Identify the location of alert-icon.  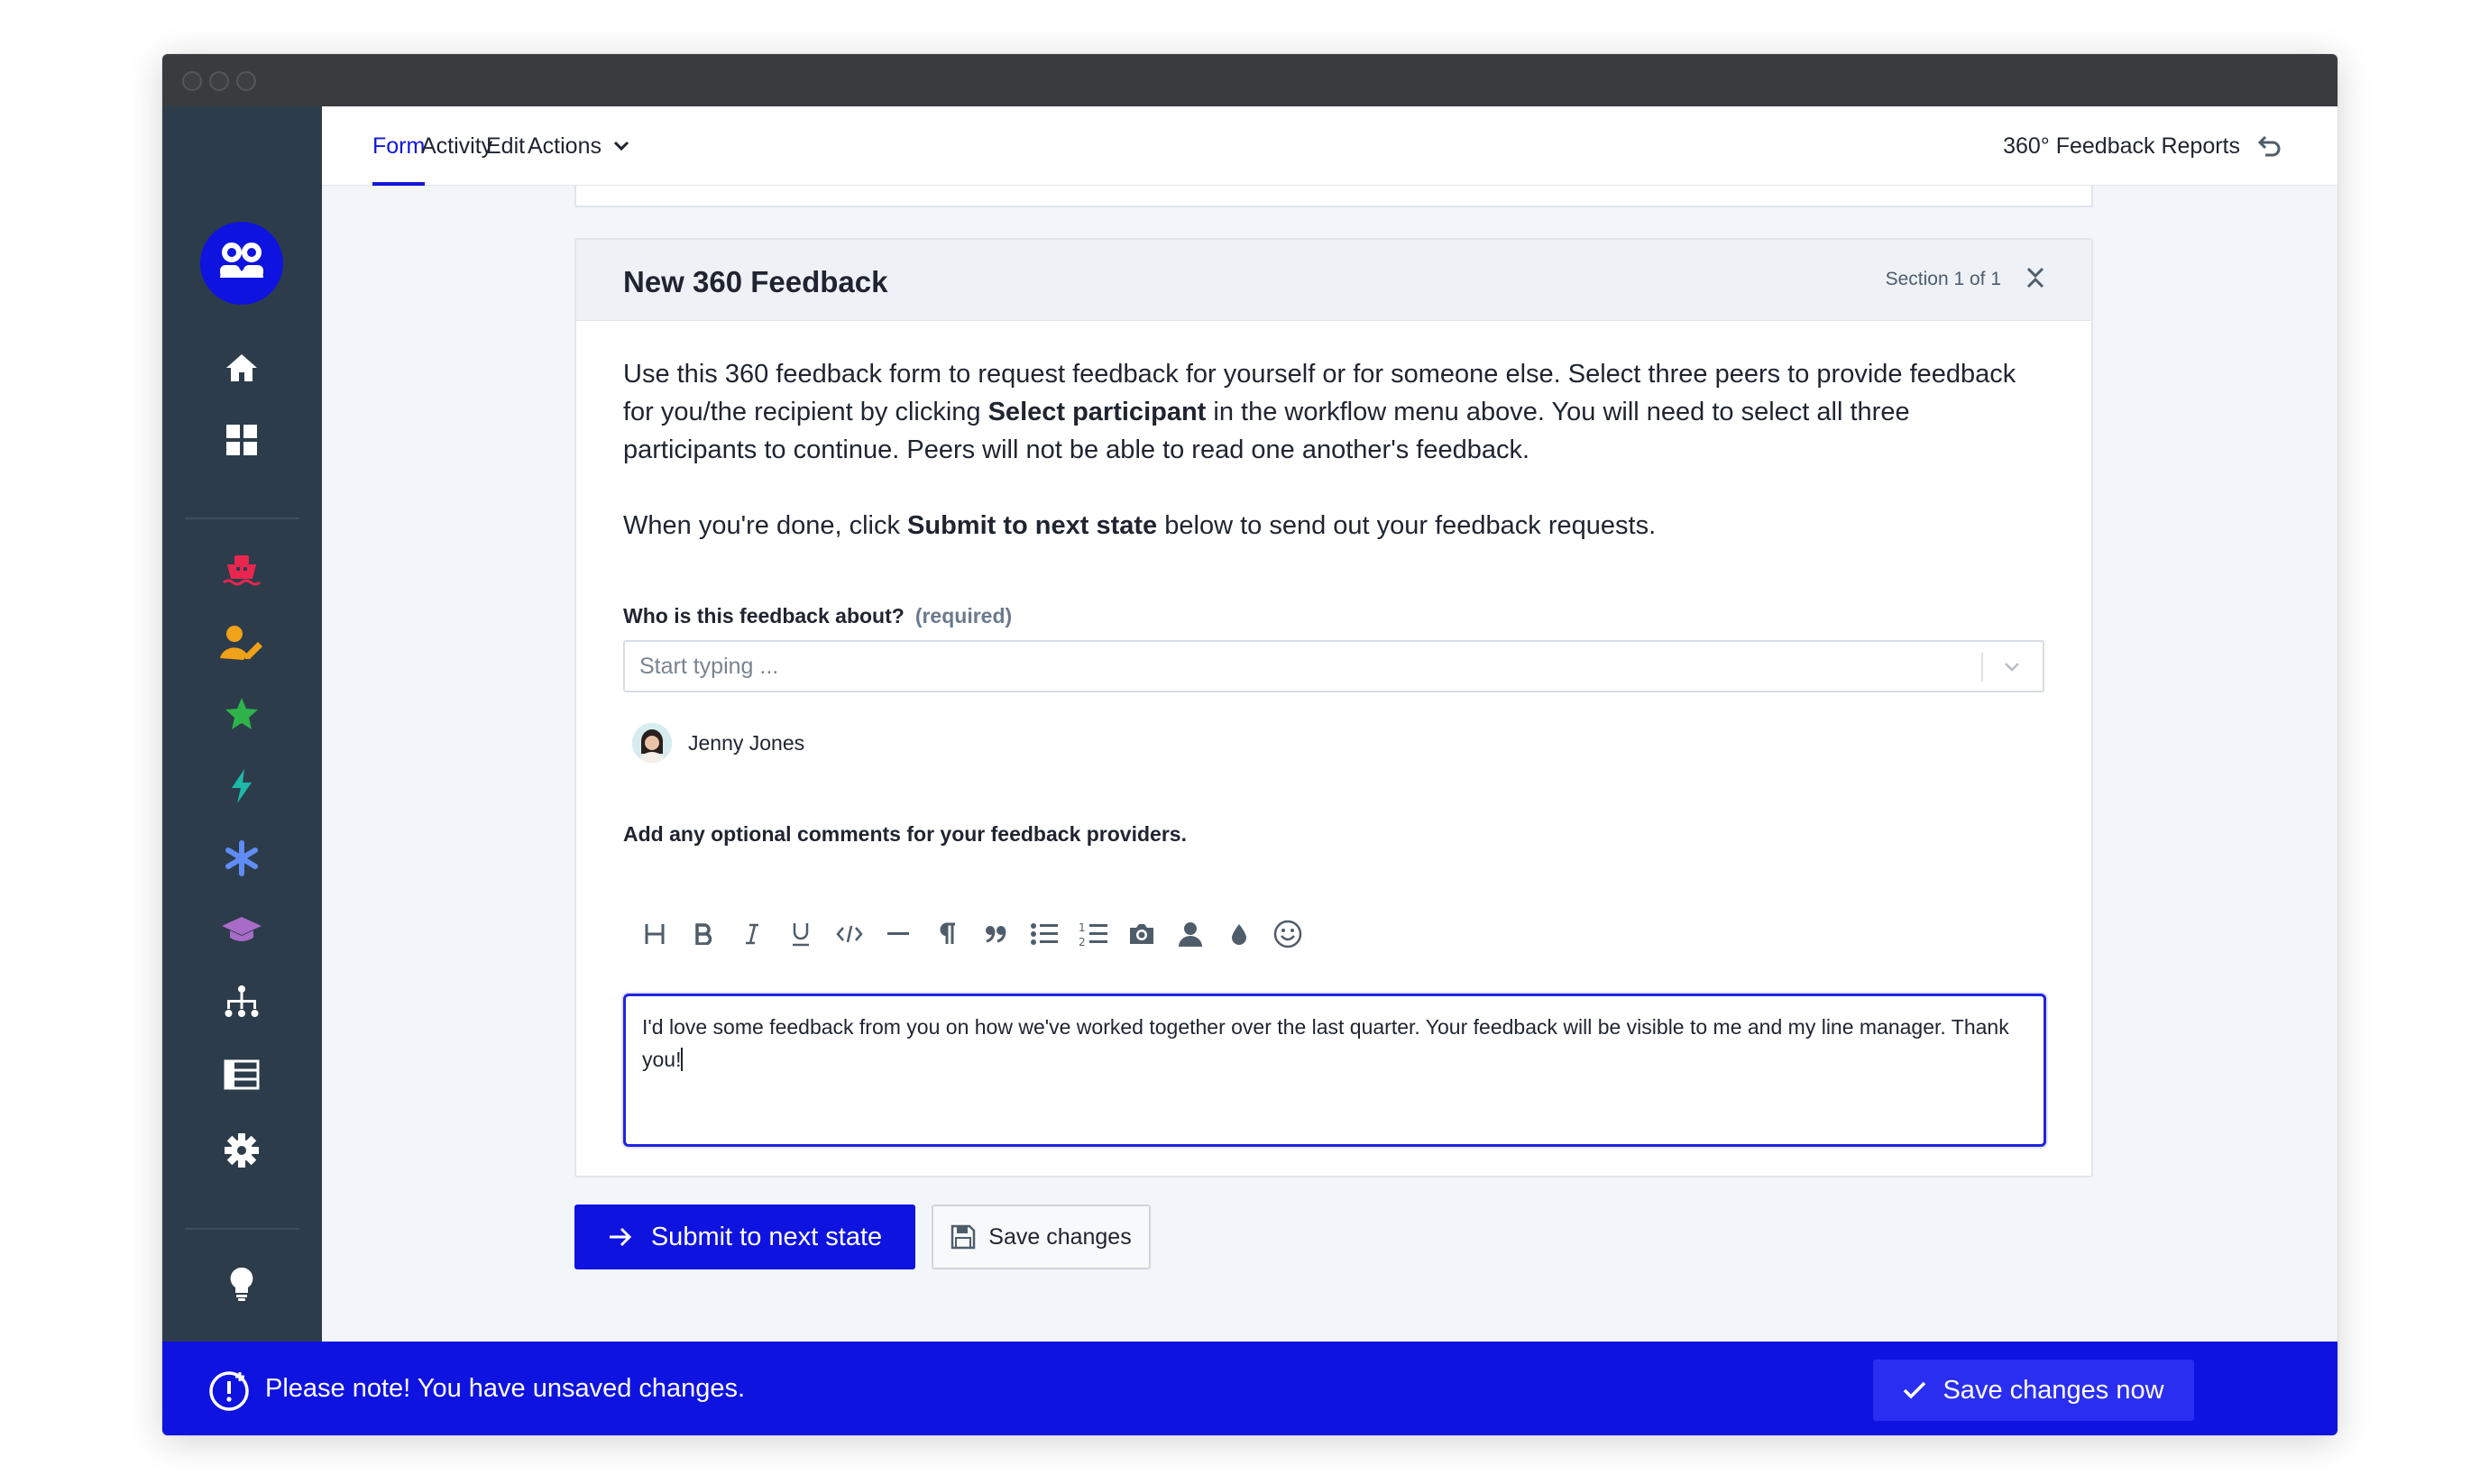
(229, 1390).